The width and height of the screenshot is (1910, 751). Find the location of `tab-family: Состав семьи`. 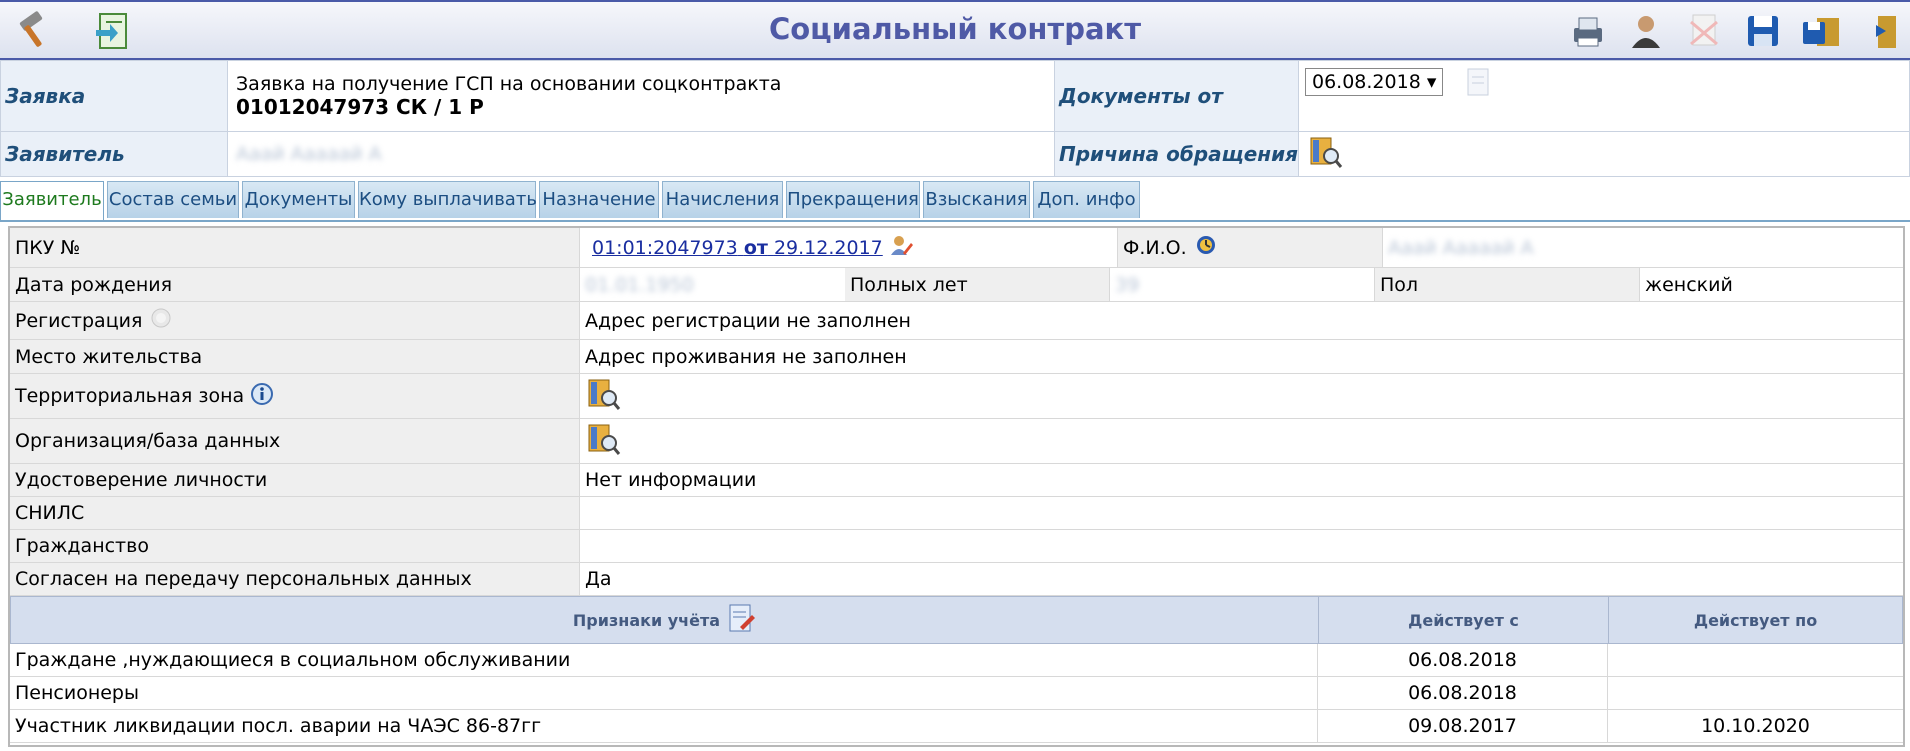

tab-family: Состав семьи is located at coordinates (173, 199).